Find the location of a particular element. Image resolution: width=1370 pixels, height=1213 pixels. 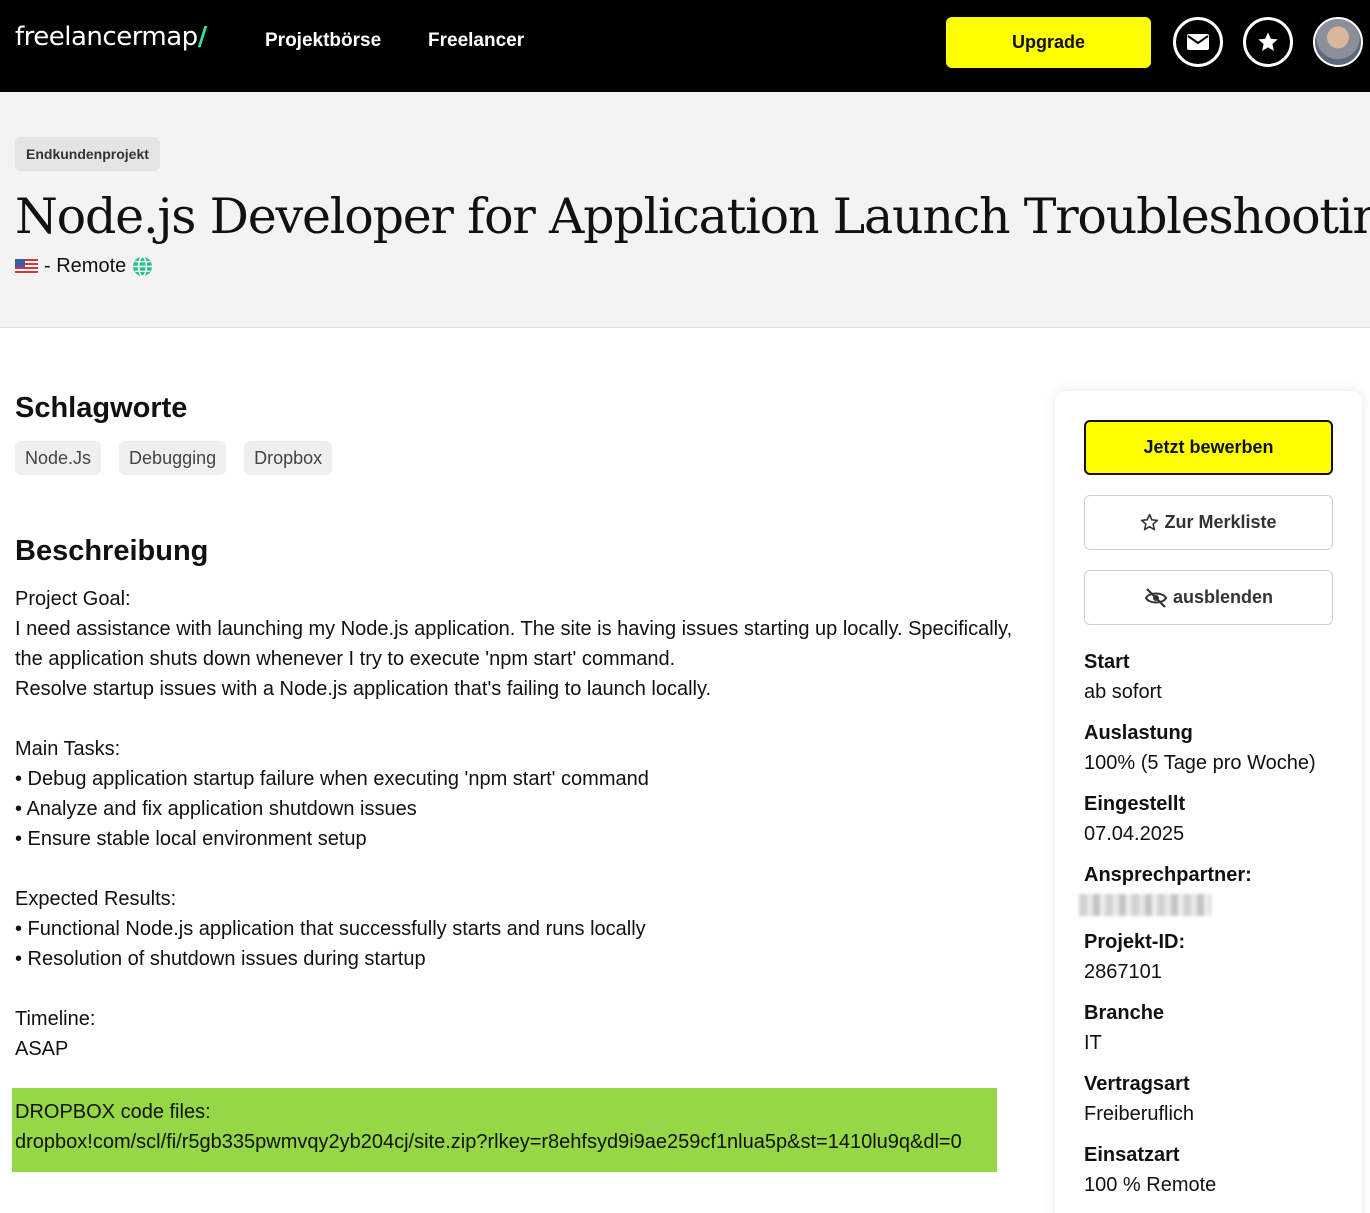

blurred-contact-name is located at coordinates (1145, 905).